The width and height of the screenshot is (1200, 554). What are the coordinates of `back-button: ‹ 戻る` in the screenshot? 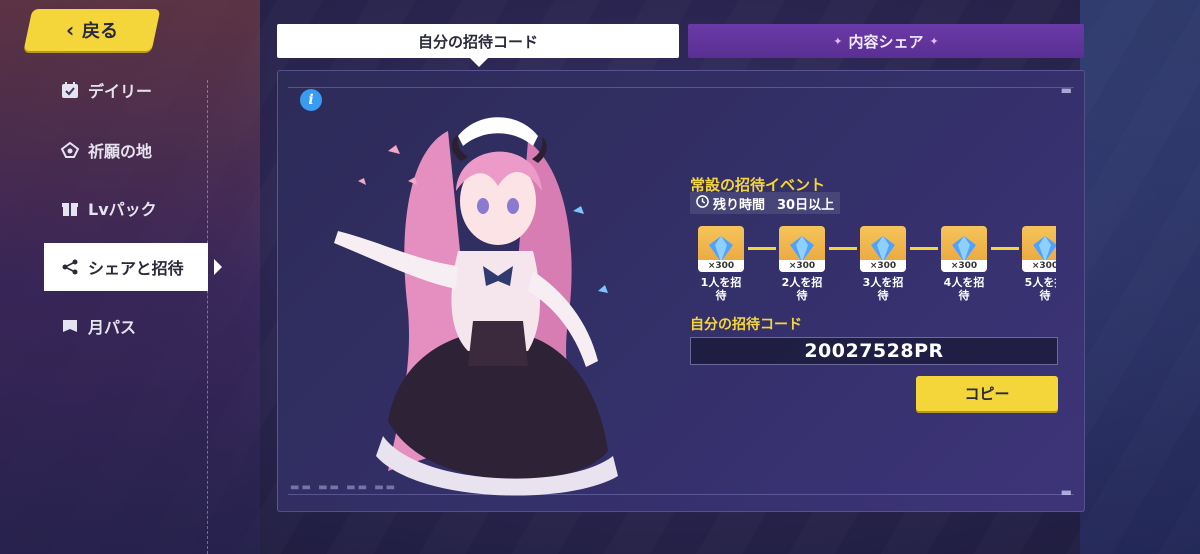 It's located at (92, 30).